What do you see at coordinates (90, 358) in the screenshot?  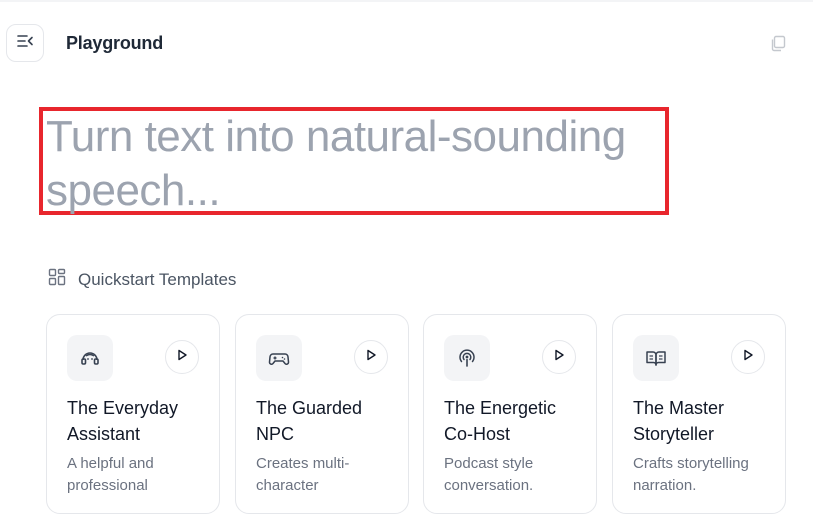 I see `assistant-icon` at bounding box center [90, 358].